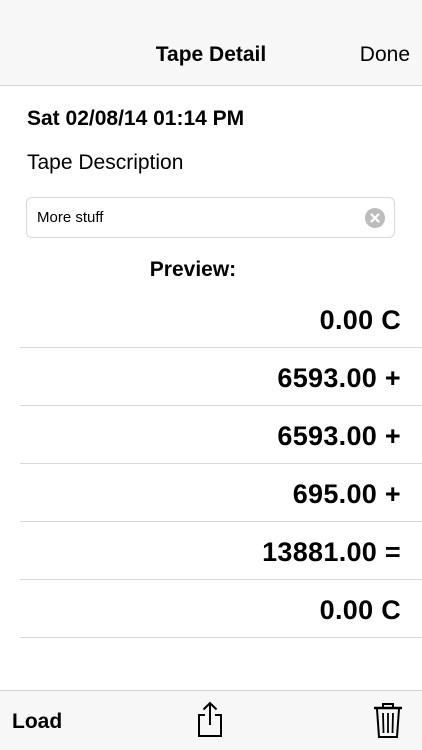 The height and width of the screenshot is (750, 422). What do you see at coordinates (70, 217) in the screenshot?
I see `tape-description-value: More stuff` at bounding box center [70, 217].